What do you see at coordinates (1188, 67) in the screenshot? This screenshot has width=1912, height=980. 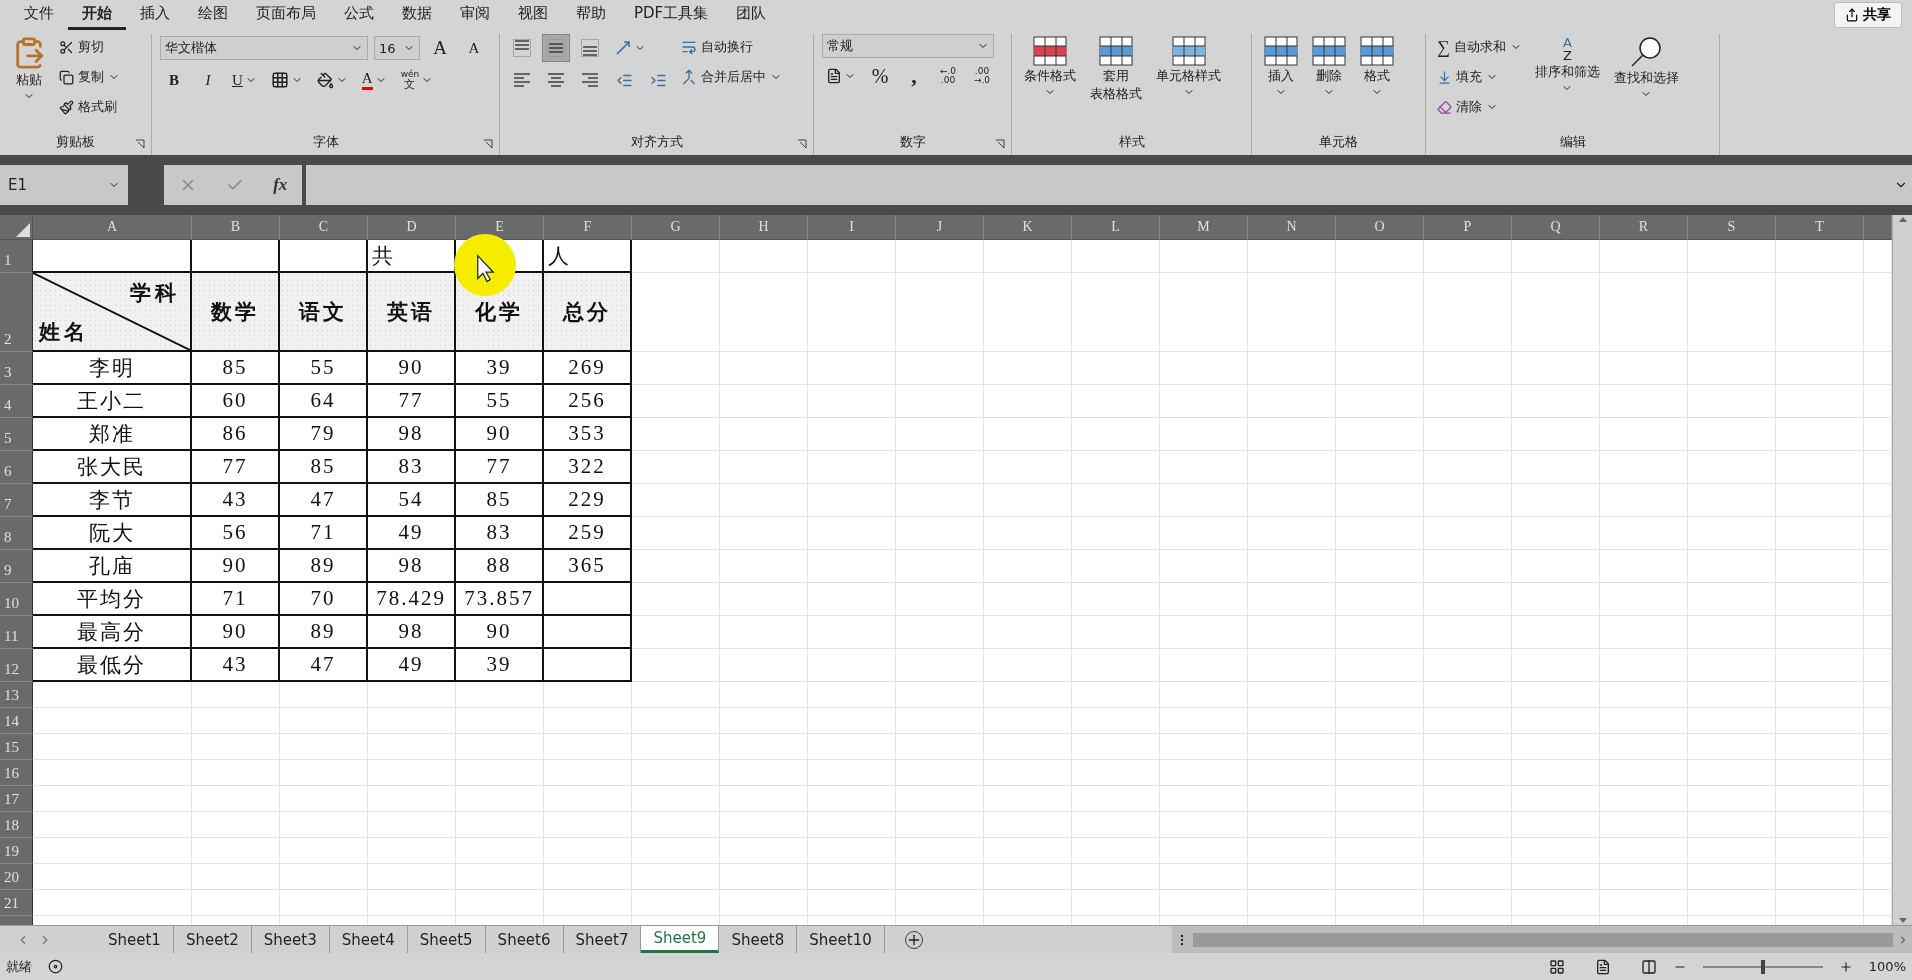 I see `cell-styles-button: 单元格样式` at bounding box center [1188, 67].